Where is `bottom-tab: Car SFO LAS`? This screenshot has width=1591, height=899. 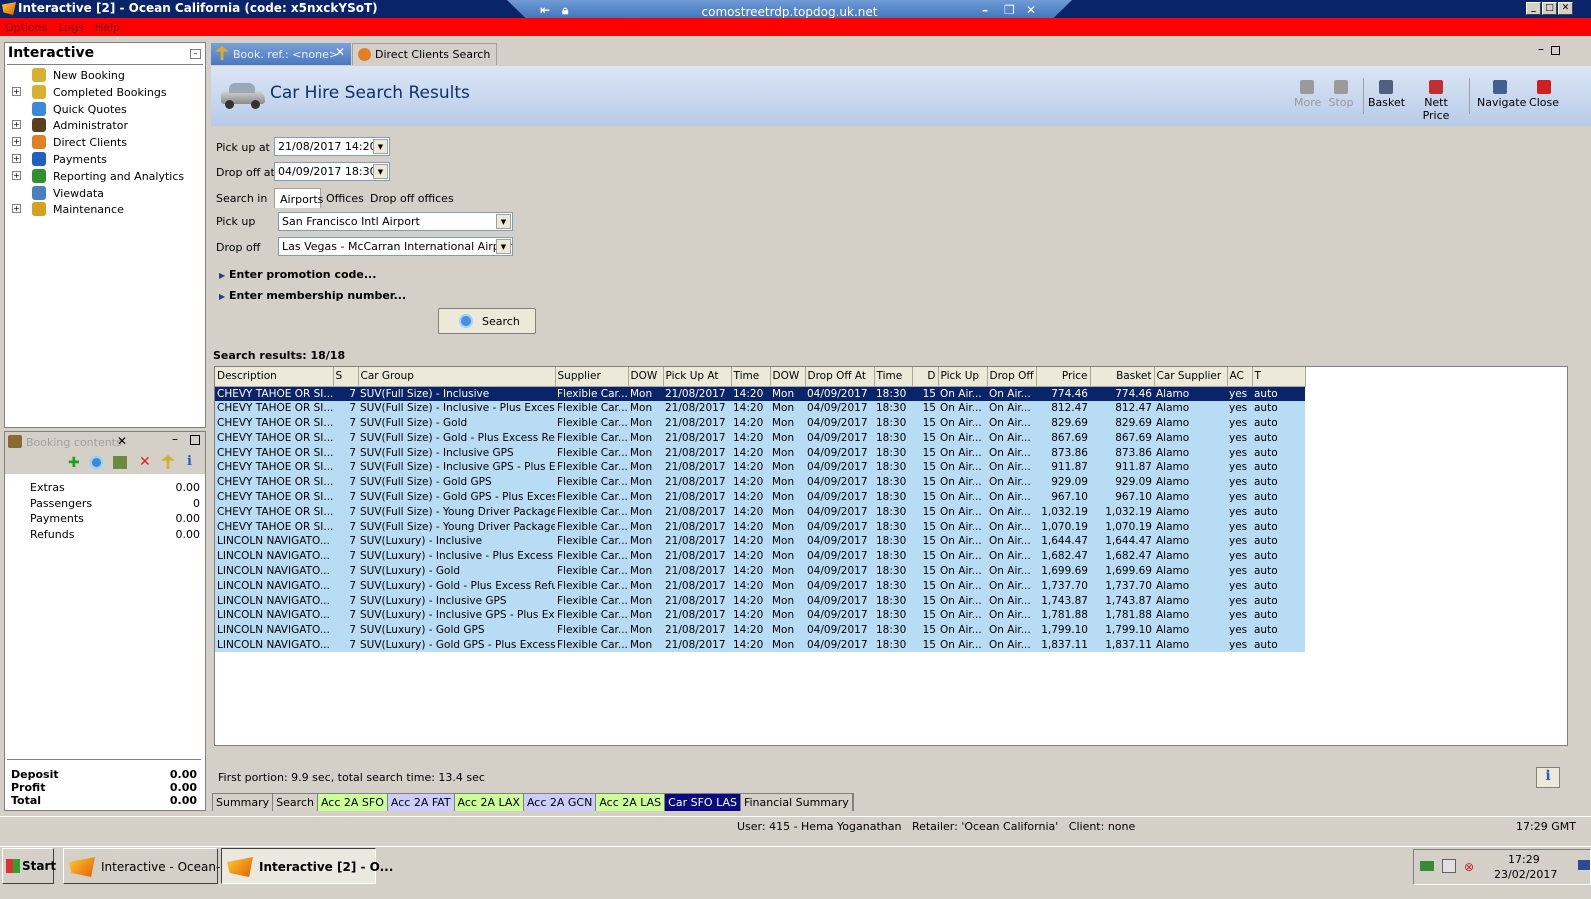 bottom-tab: Car SFO LAS is located at coordinates (703, 802).